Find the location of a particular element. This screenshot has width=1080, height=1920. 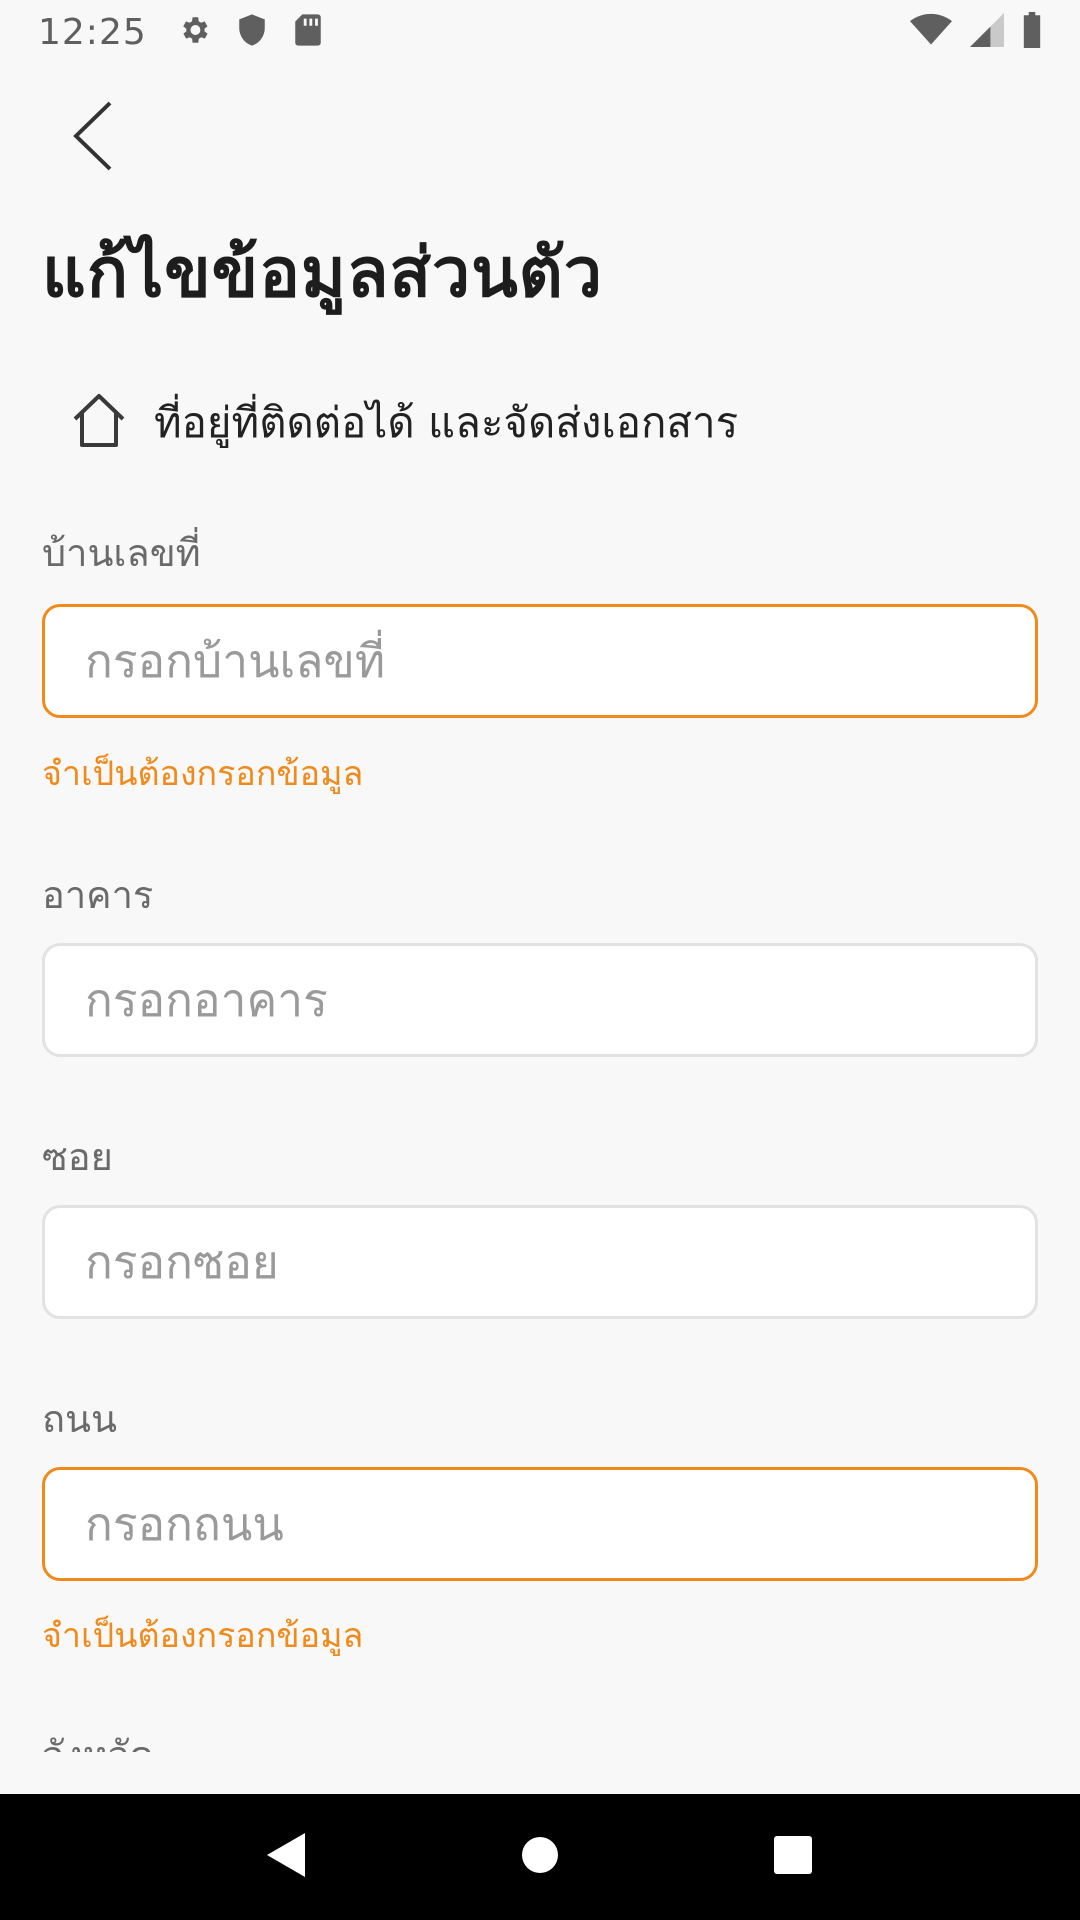

back-button is located at coordinates (92, 138).